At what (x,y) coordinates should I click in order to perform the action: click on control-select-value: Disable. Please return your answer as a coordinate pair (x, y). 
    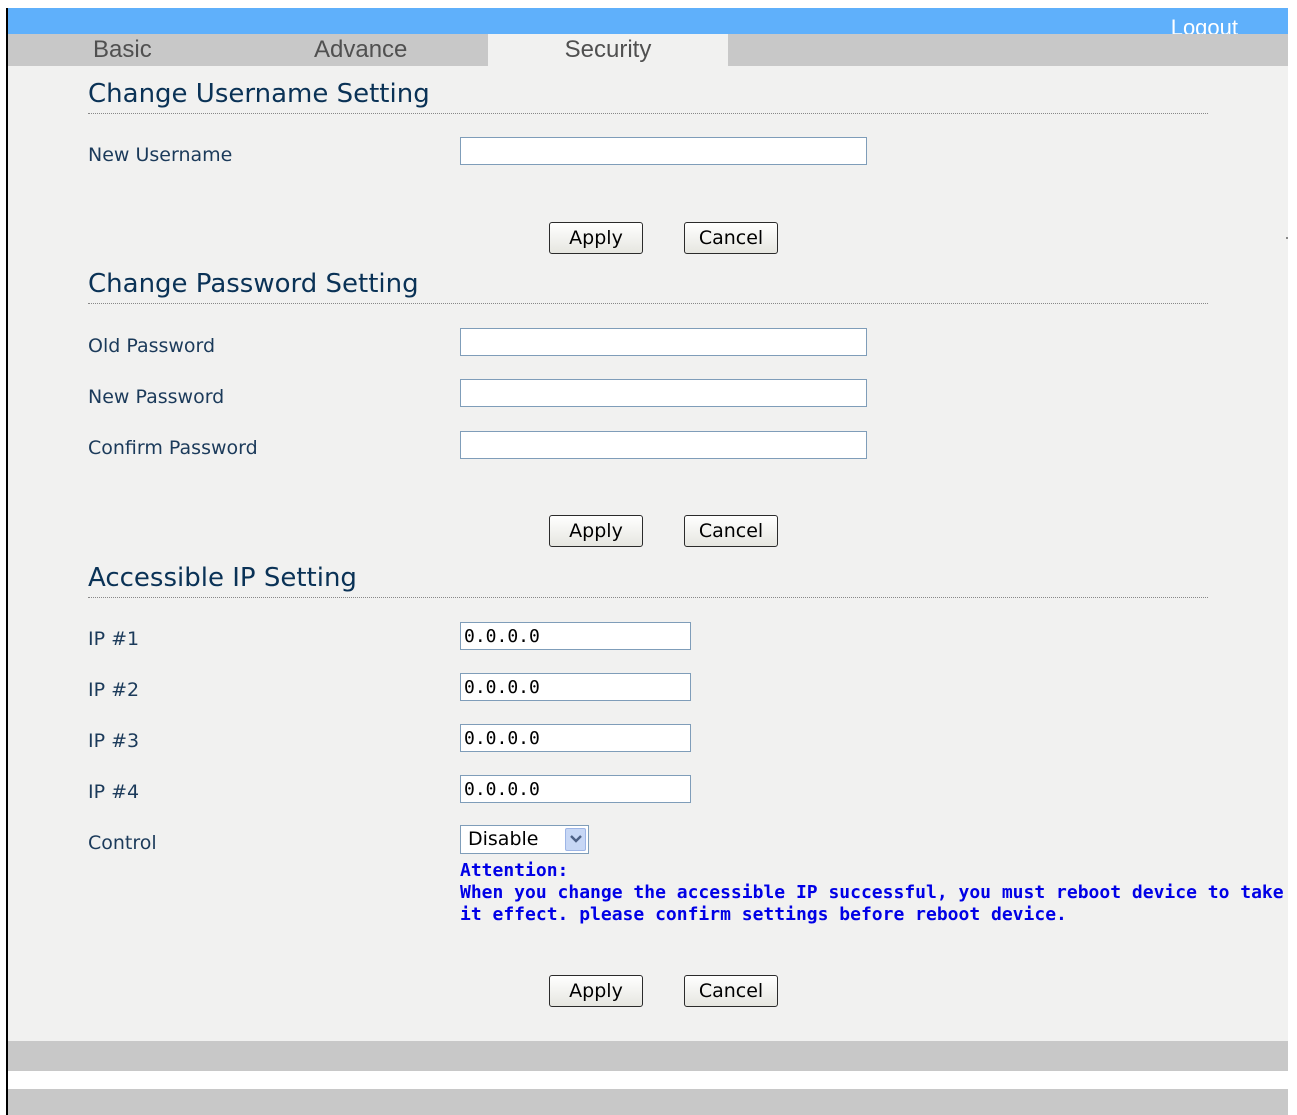
    Looking at the image, I should click on (503, 839).